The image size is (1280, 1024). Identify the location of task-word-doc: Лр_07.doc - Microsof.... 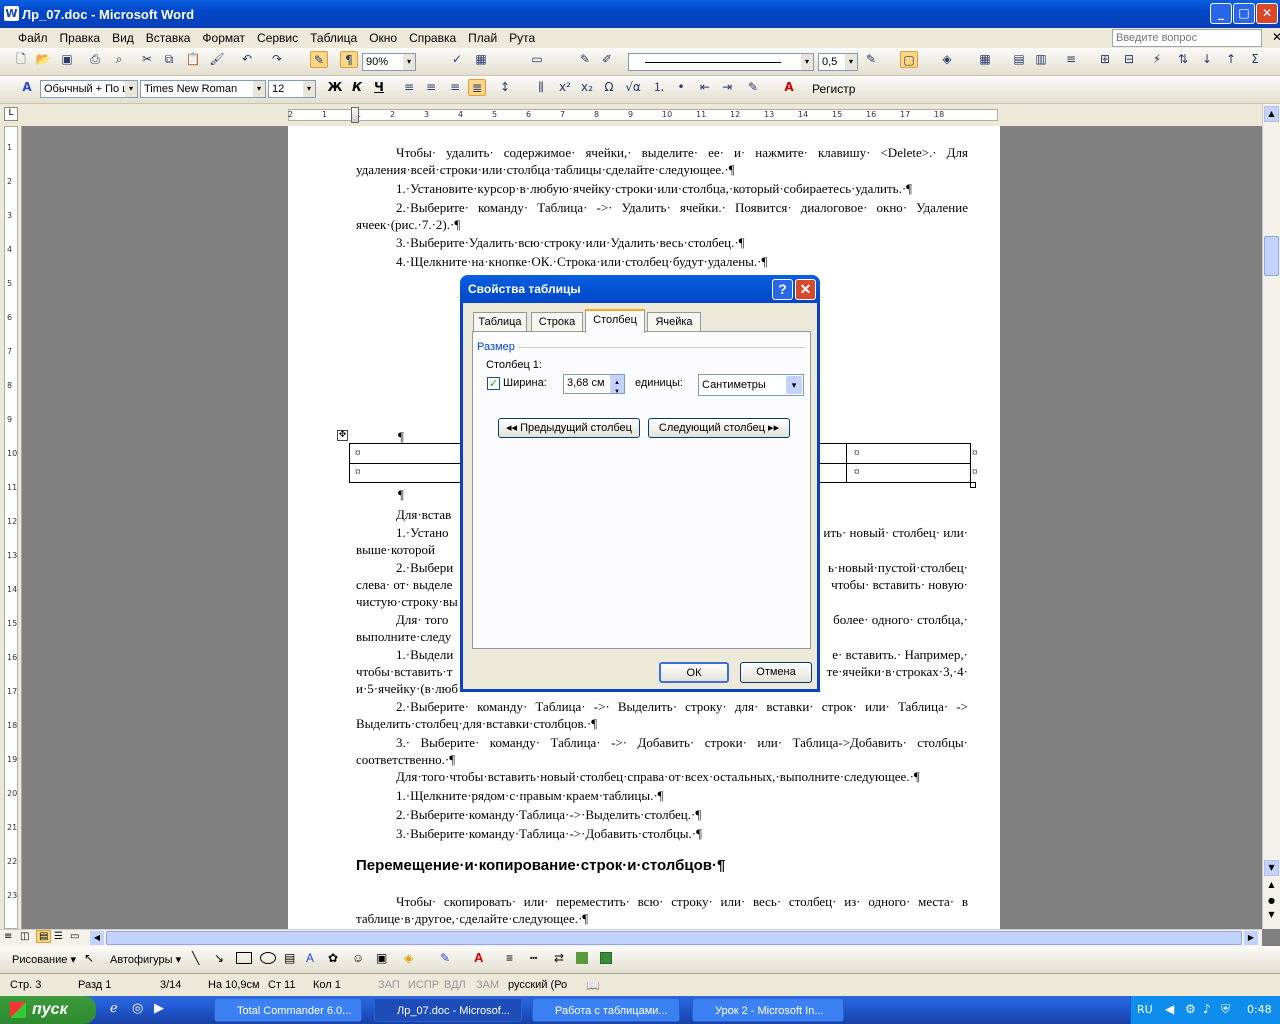
(448, 1010).